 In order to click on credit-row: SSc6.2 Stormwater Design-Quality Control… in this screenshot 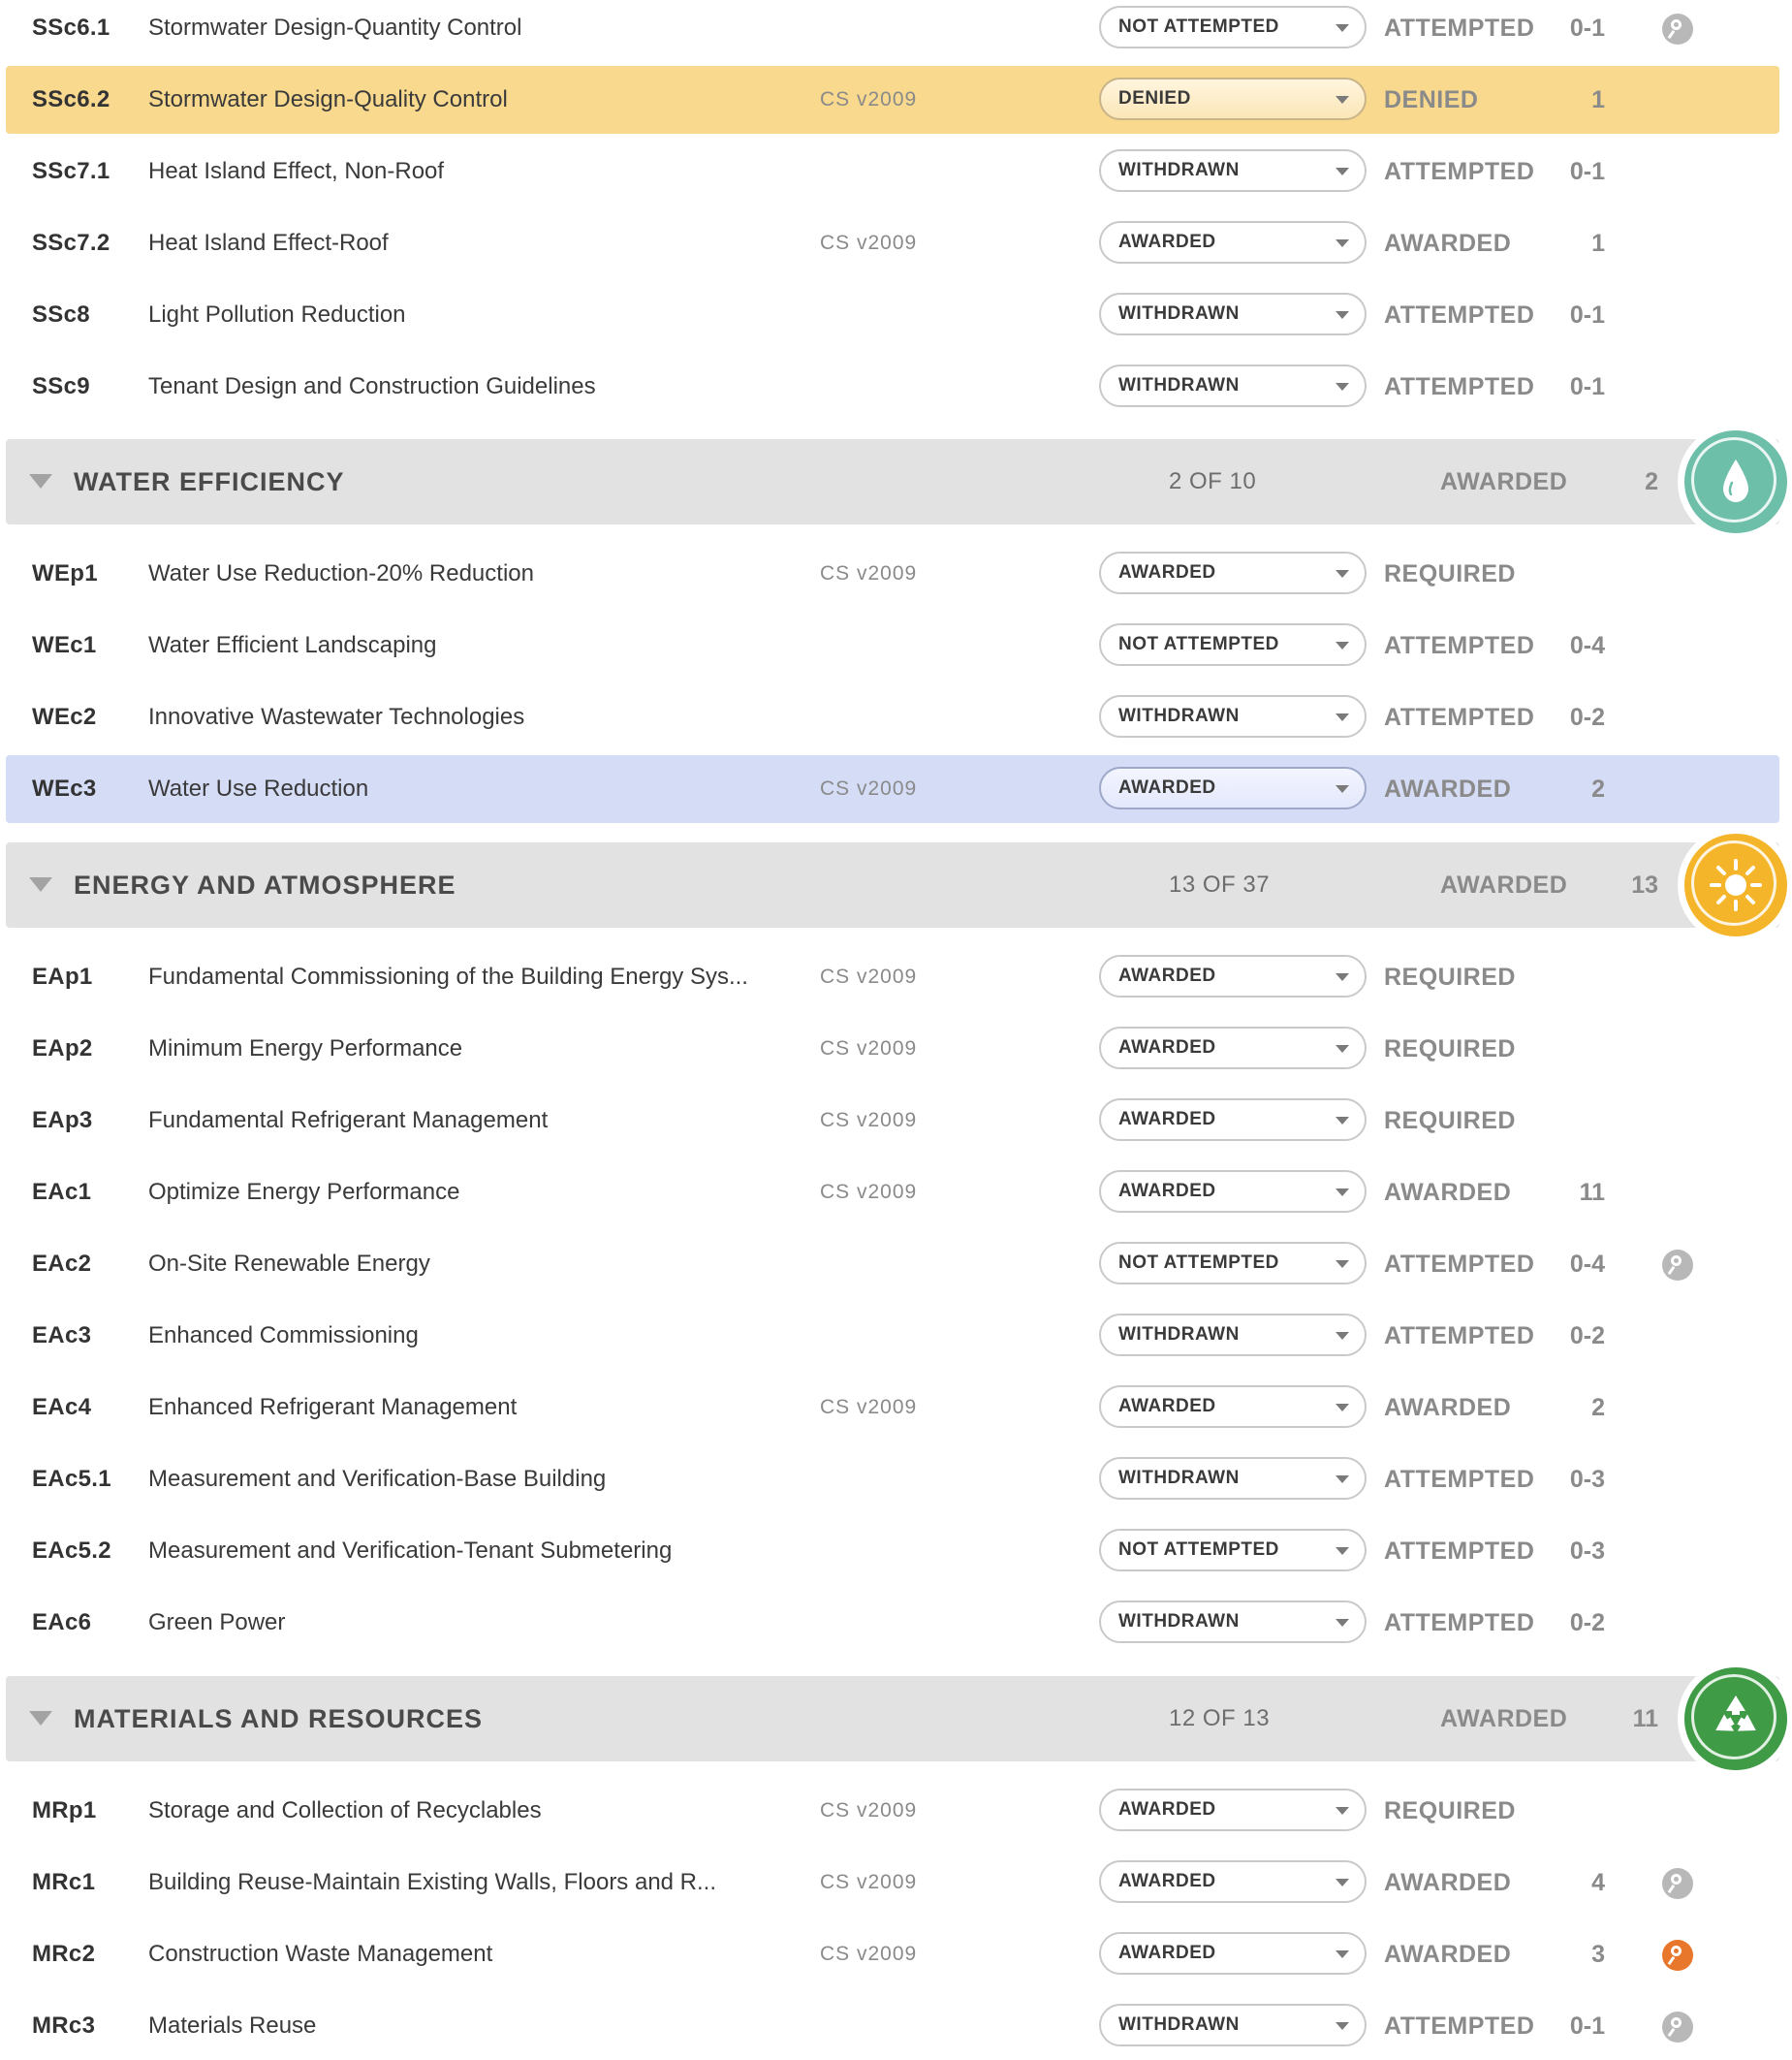, I will do `click(893, 100)`.